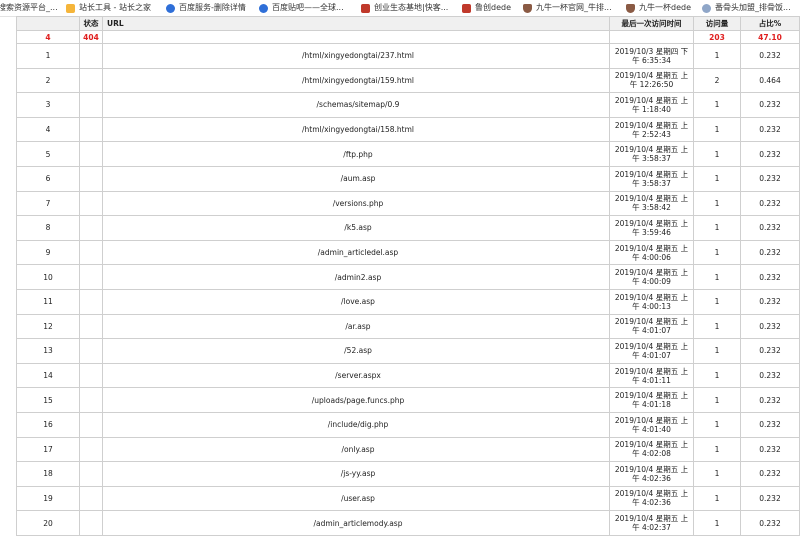 This screenshot has width=800, height=536. Describe the element at coordinates (108, 8) in the screenshot. I see `bookmark-item: 站长工具 - 站长之家` at that location.